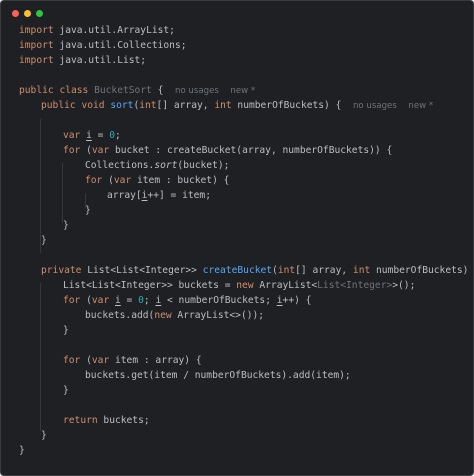 The height and width of the screenshot is (476, 474). I want to click on code-line-28: }, so click(44, 435).